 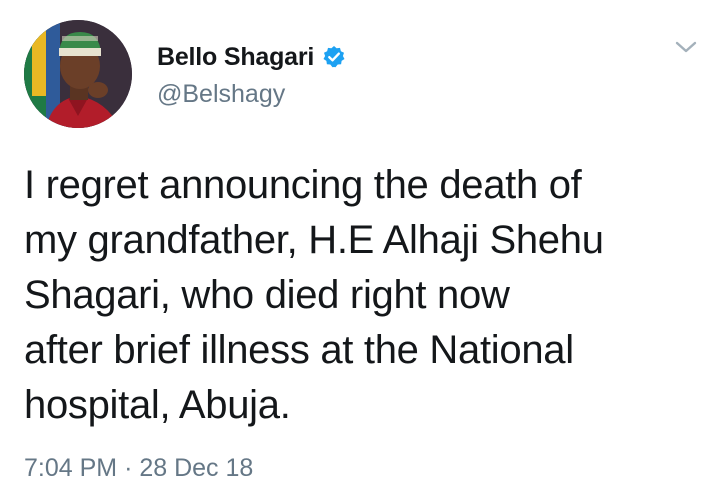 What do you see at coordinates (71, 468) in the screenshot?
I see `tweet-time: 7:04 PM` at bounding box center [71, 468].